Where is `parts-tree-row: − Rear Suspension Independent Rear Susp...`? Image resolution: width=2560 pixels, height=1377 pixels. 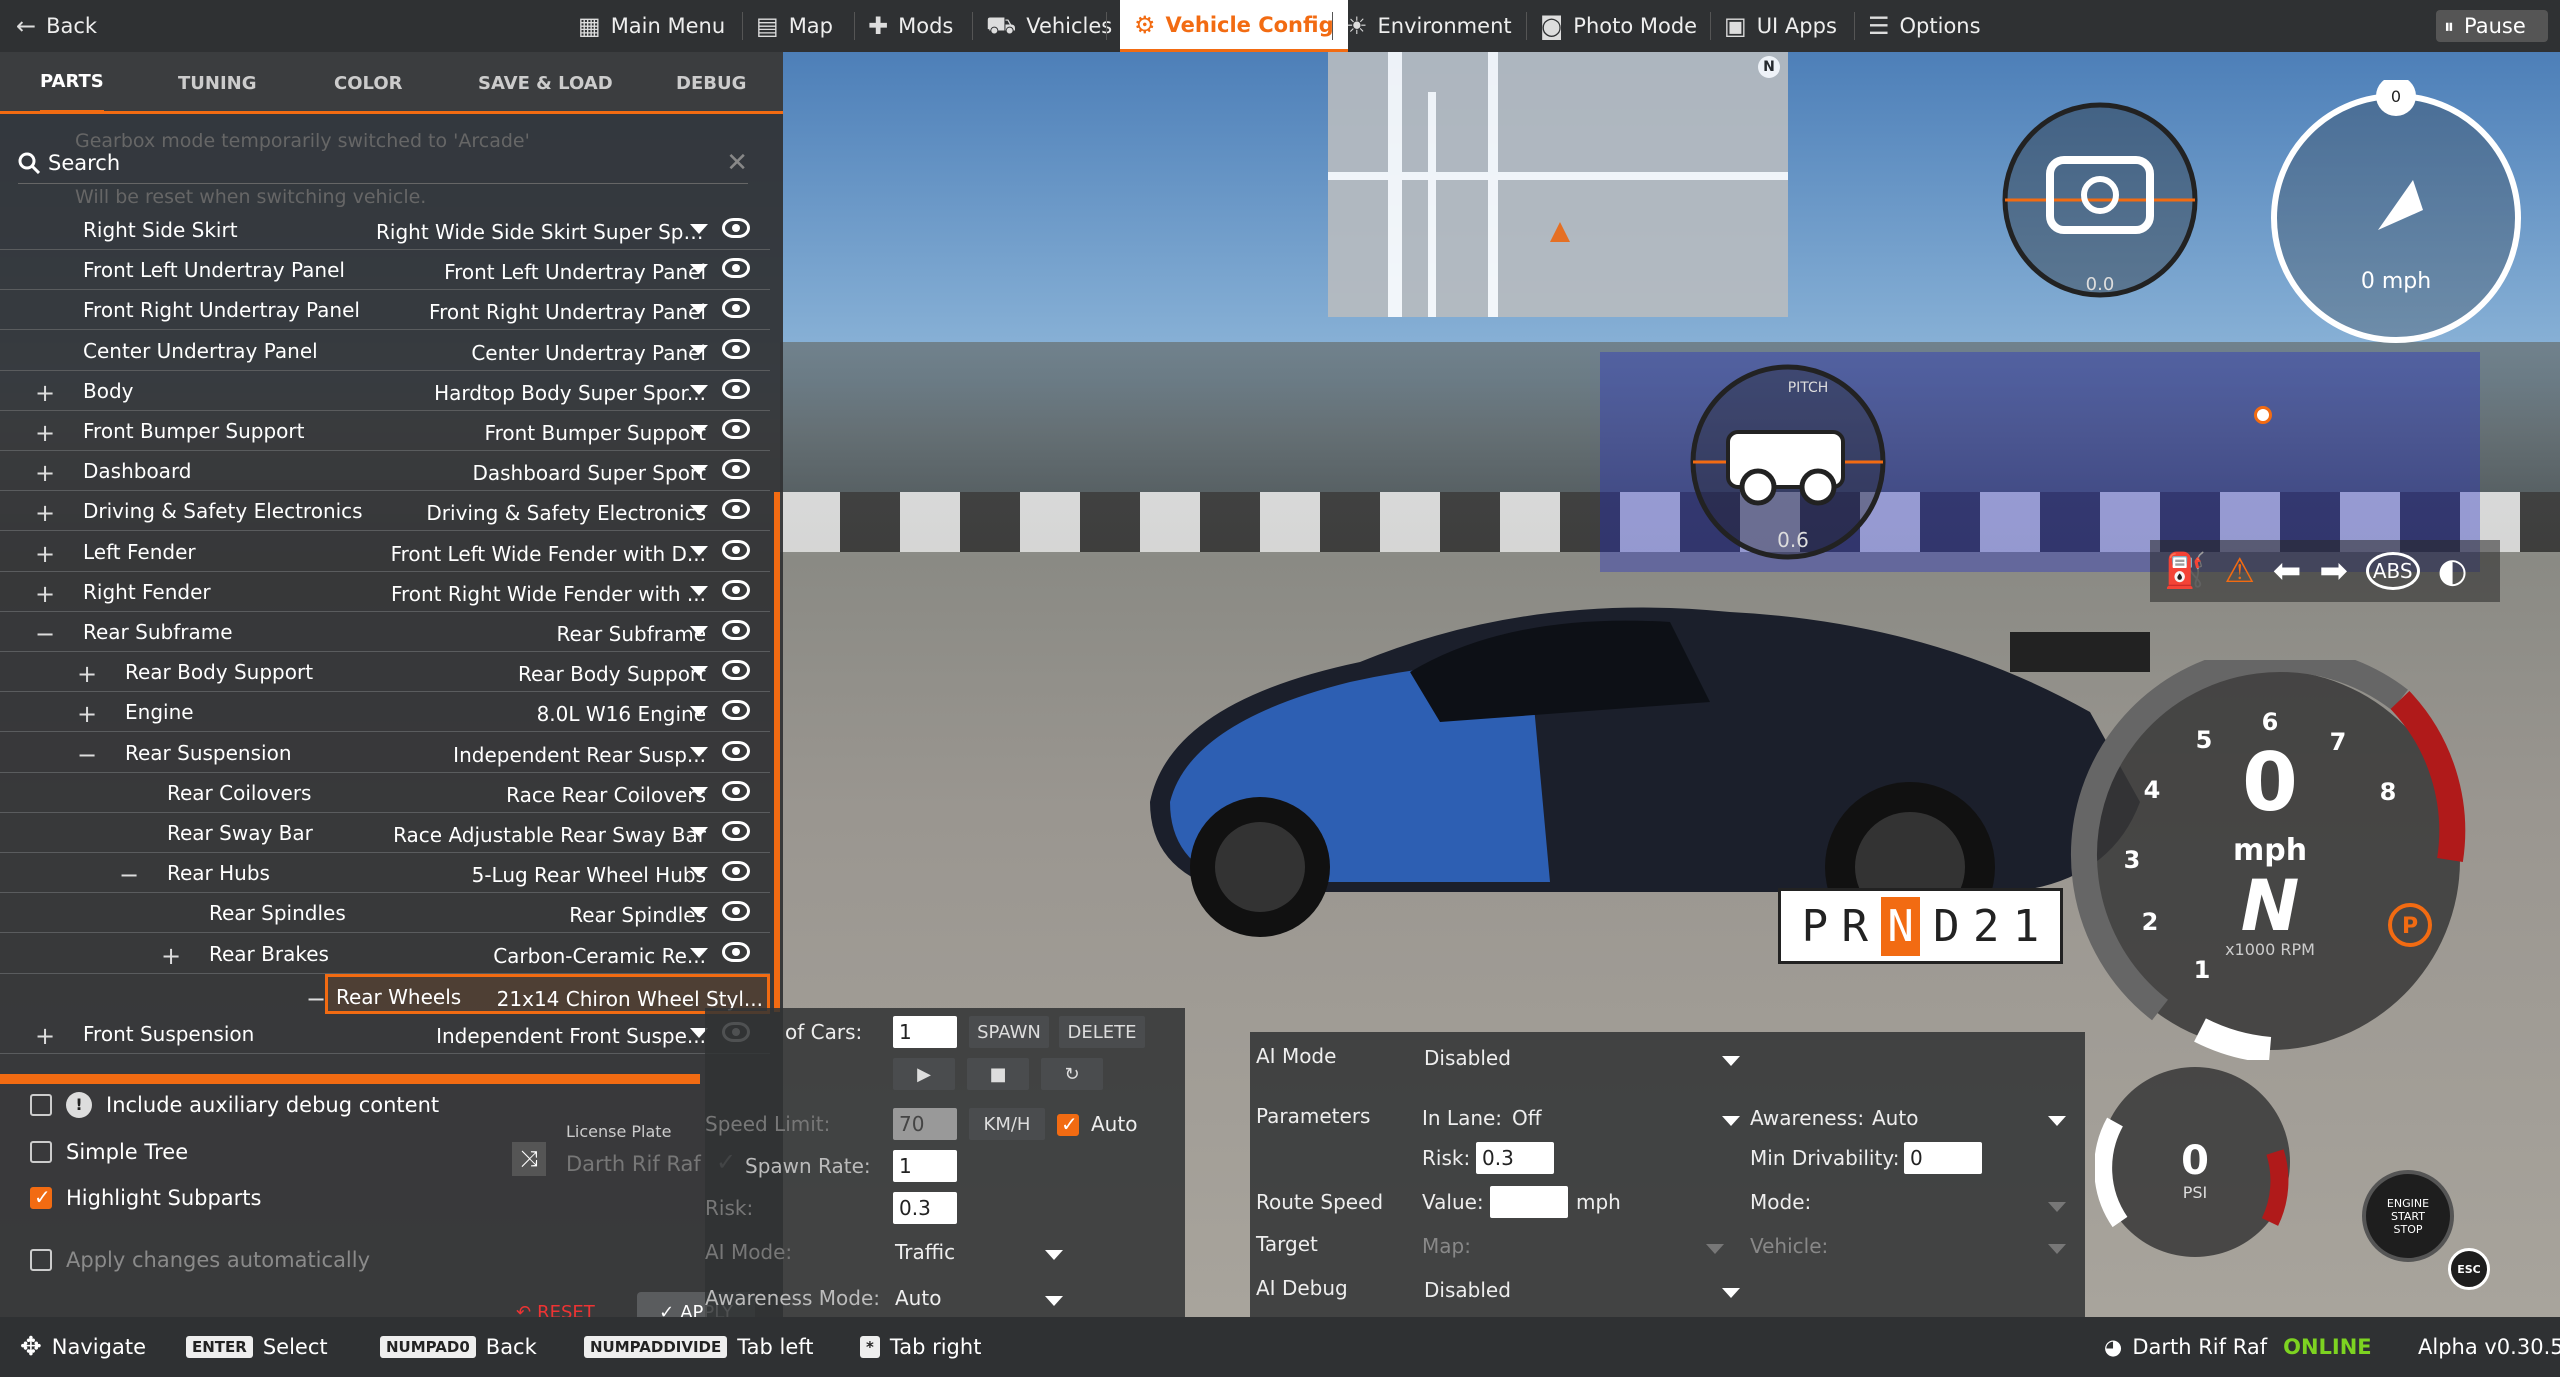
parts-tree-row: − Rear Suspension Independent Rear Susp... is located at coordinates (385, 753).